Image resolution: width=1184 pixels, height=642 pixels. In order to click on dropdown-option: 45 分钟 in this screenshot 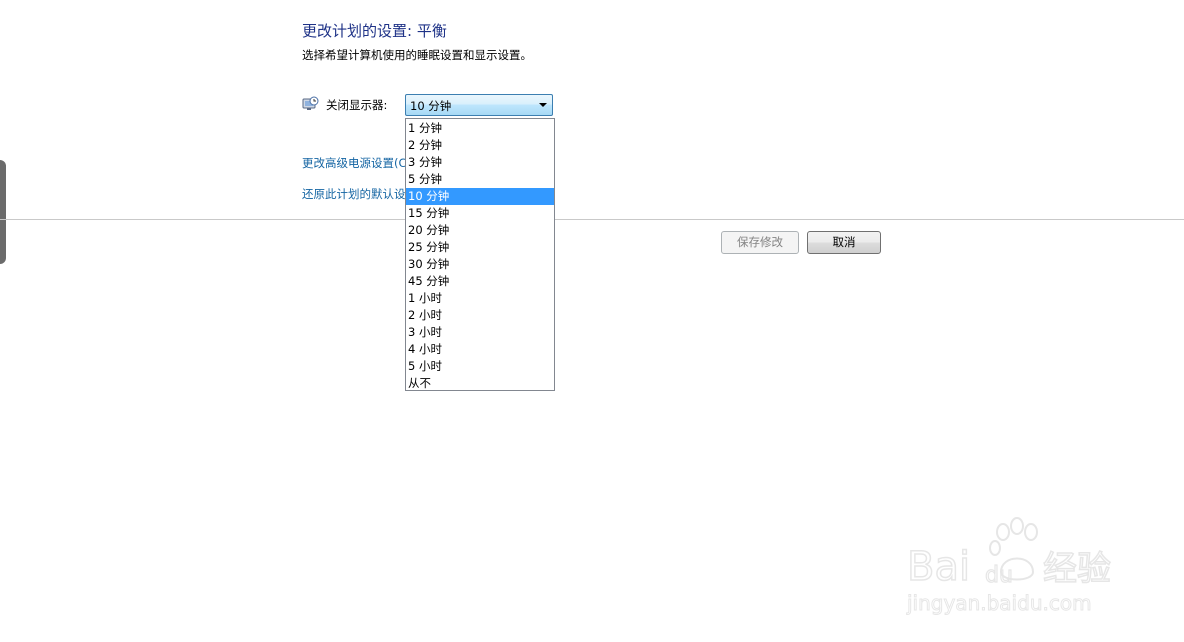, I will do `click(480, 281)`.